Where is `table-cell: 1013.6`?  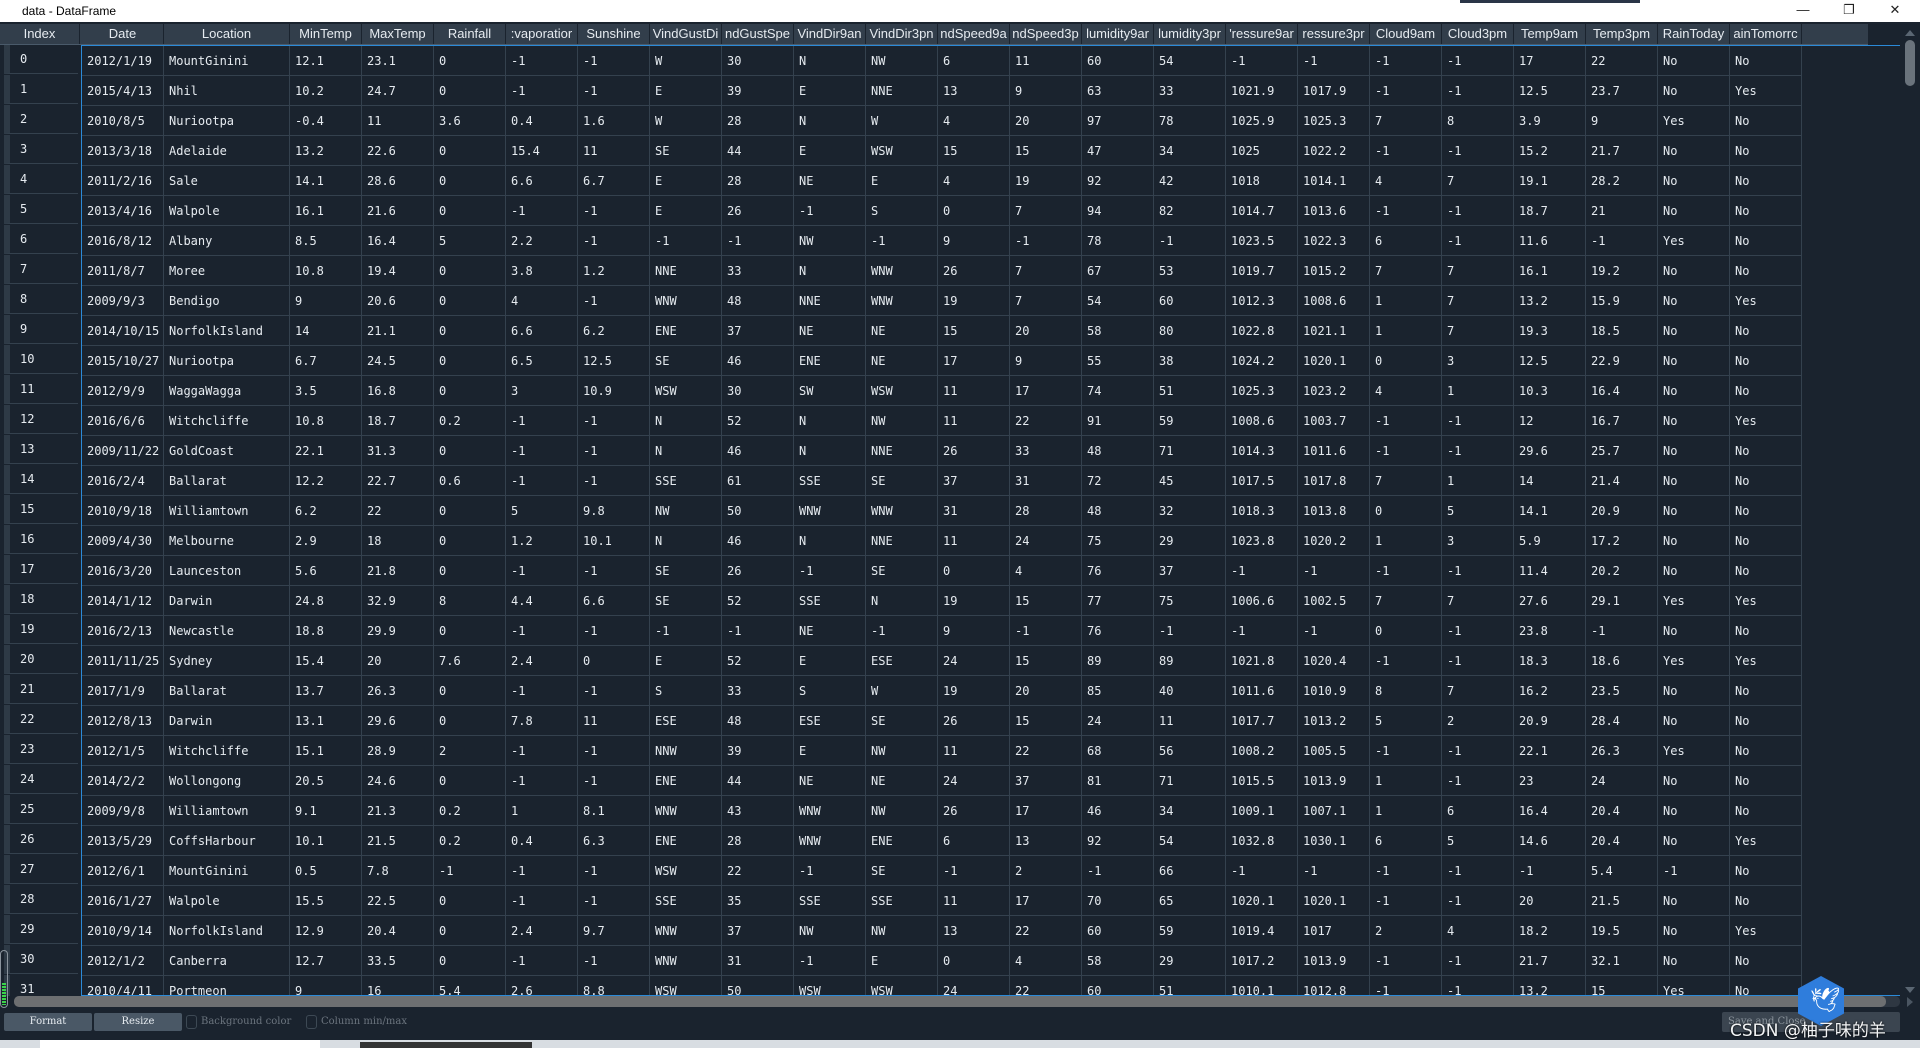
table-cell: 1013.6 is located at coordinates (1334, 211).